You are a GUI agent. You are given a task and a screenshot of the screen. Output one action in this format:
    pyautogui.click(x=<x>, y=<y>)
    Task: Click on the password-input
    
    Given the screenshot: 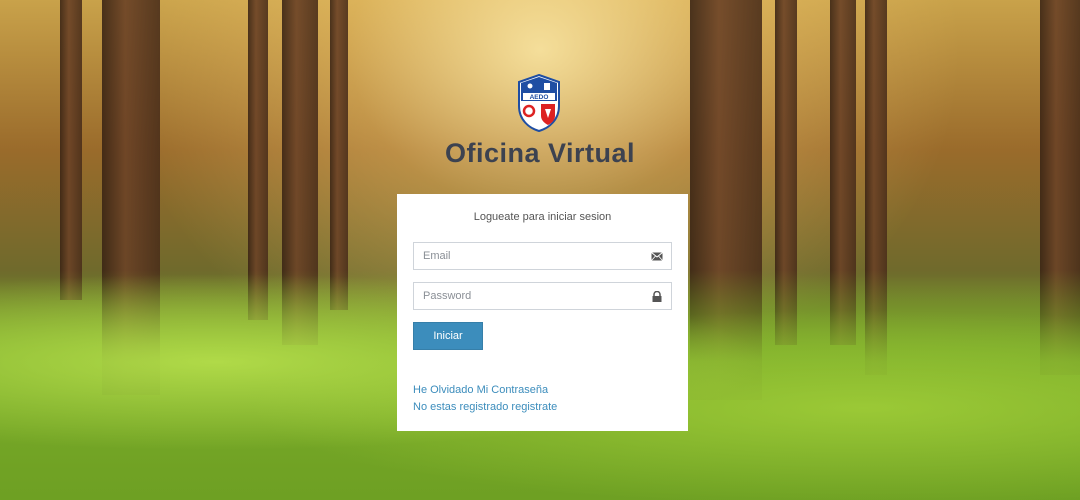 What is the action you would take?
    pyautogui.click(x=542, y=296)
    